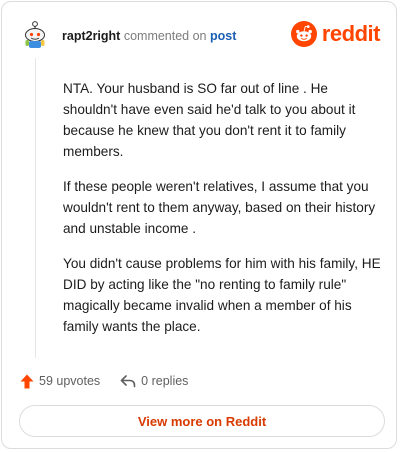 The image size is (400, 452). I want to click on upvote-count: 59 upvotes, so click(70, 381).